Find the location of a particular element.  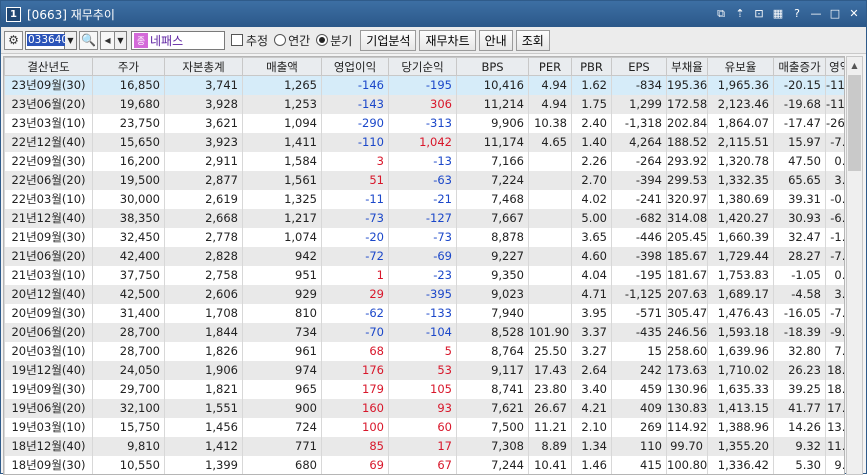

pin-icon: ⇡ is located at coordinates (740, 13).